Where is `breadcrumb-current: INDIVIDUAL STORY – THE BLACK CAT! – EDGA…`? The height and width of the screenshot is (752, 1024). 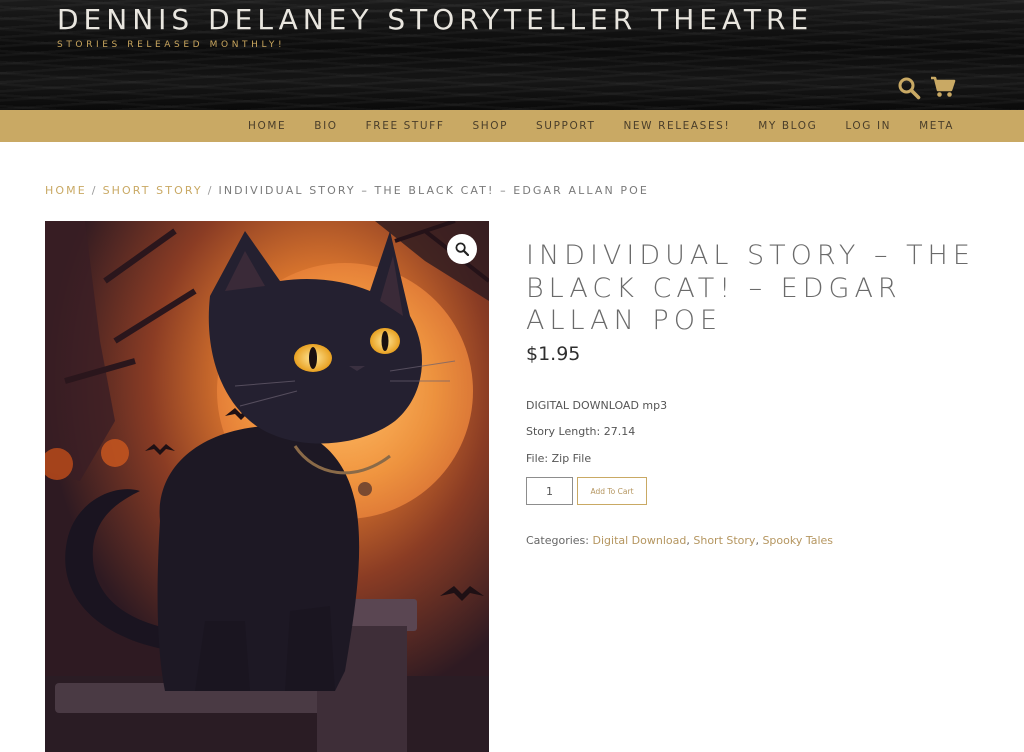
breadcrumb-current: INDIVIDUAL STORY – THE BLACK CAT! – EDGA… is located at coordinates (433, 190).